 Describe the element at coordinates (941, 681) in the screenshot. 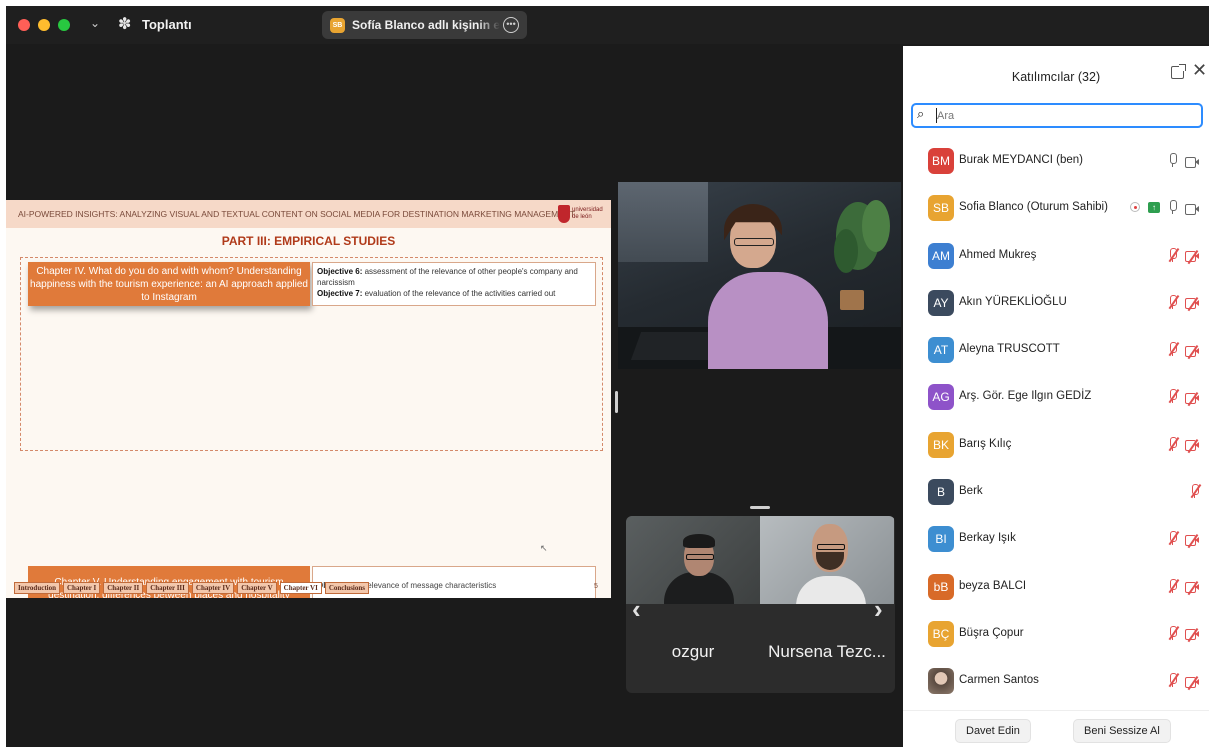

I see `avatar` at that location.